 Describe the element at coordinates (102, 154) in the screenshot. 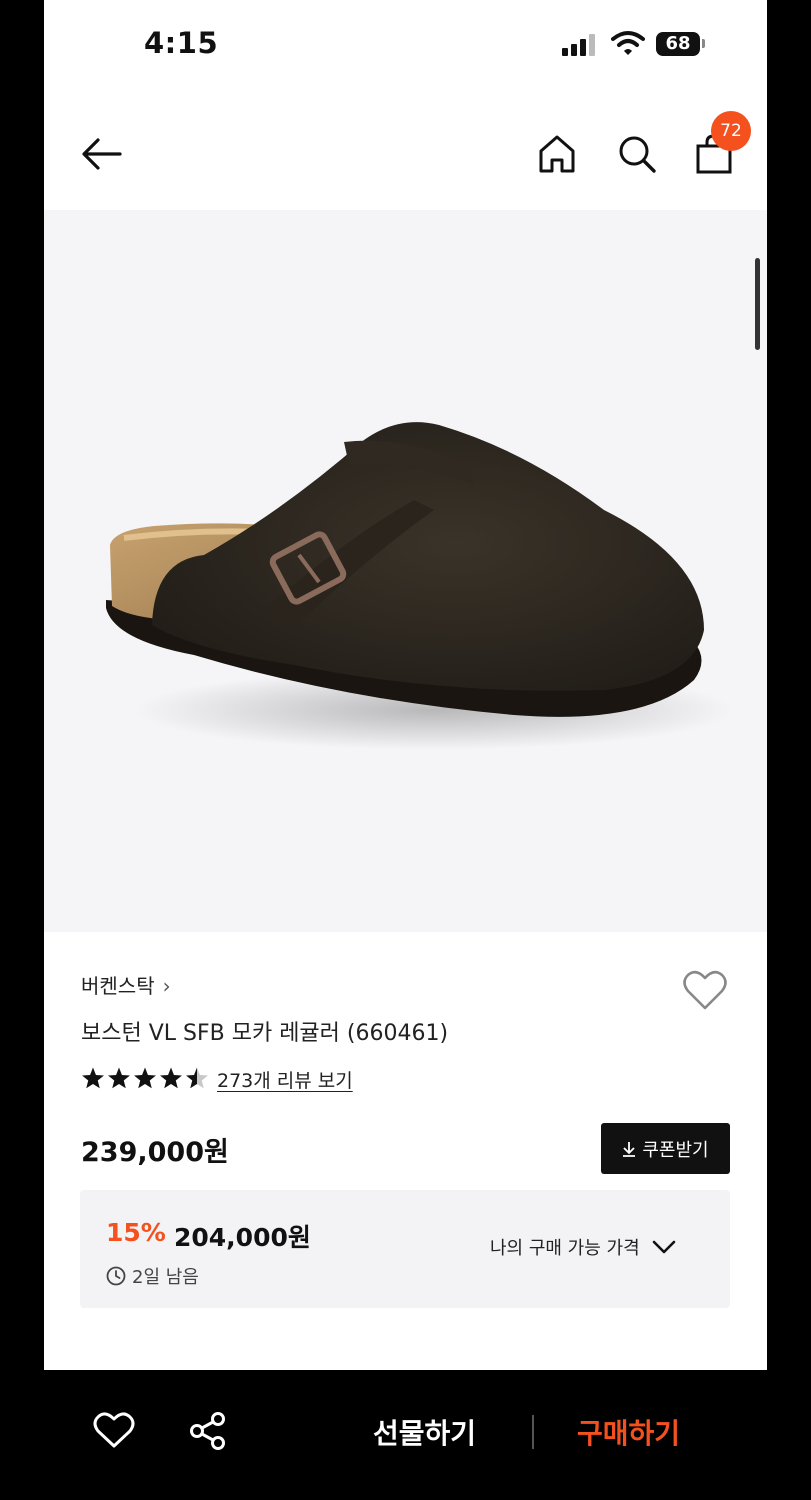

I see `back-arrow-icon` at that location.